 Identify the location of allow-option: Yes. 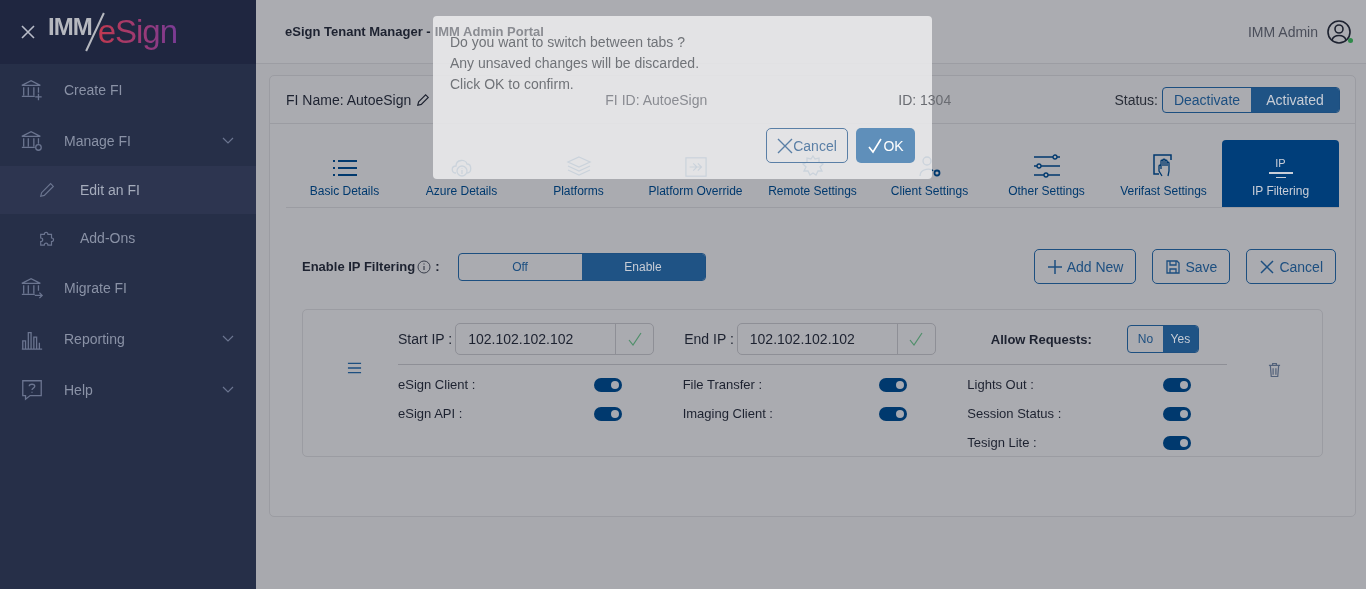
(1180, 339).